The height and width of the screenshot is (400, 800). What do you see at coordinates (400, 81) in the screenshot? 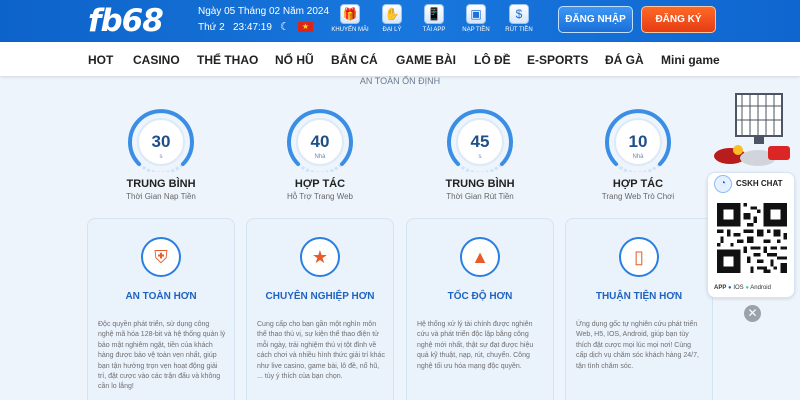
I see `section-tagline: AN TOÀN ỔN ĐỊNH` at bounding box center [400, 81].